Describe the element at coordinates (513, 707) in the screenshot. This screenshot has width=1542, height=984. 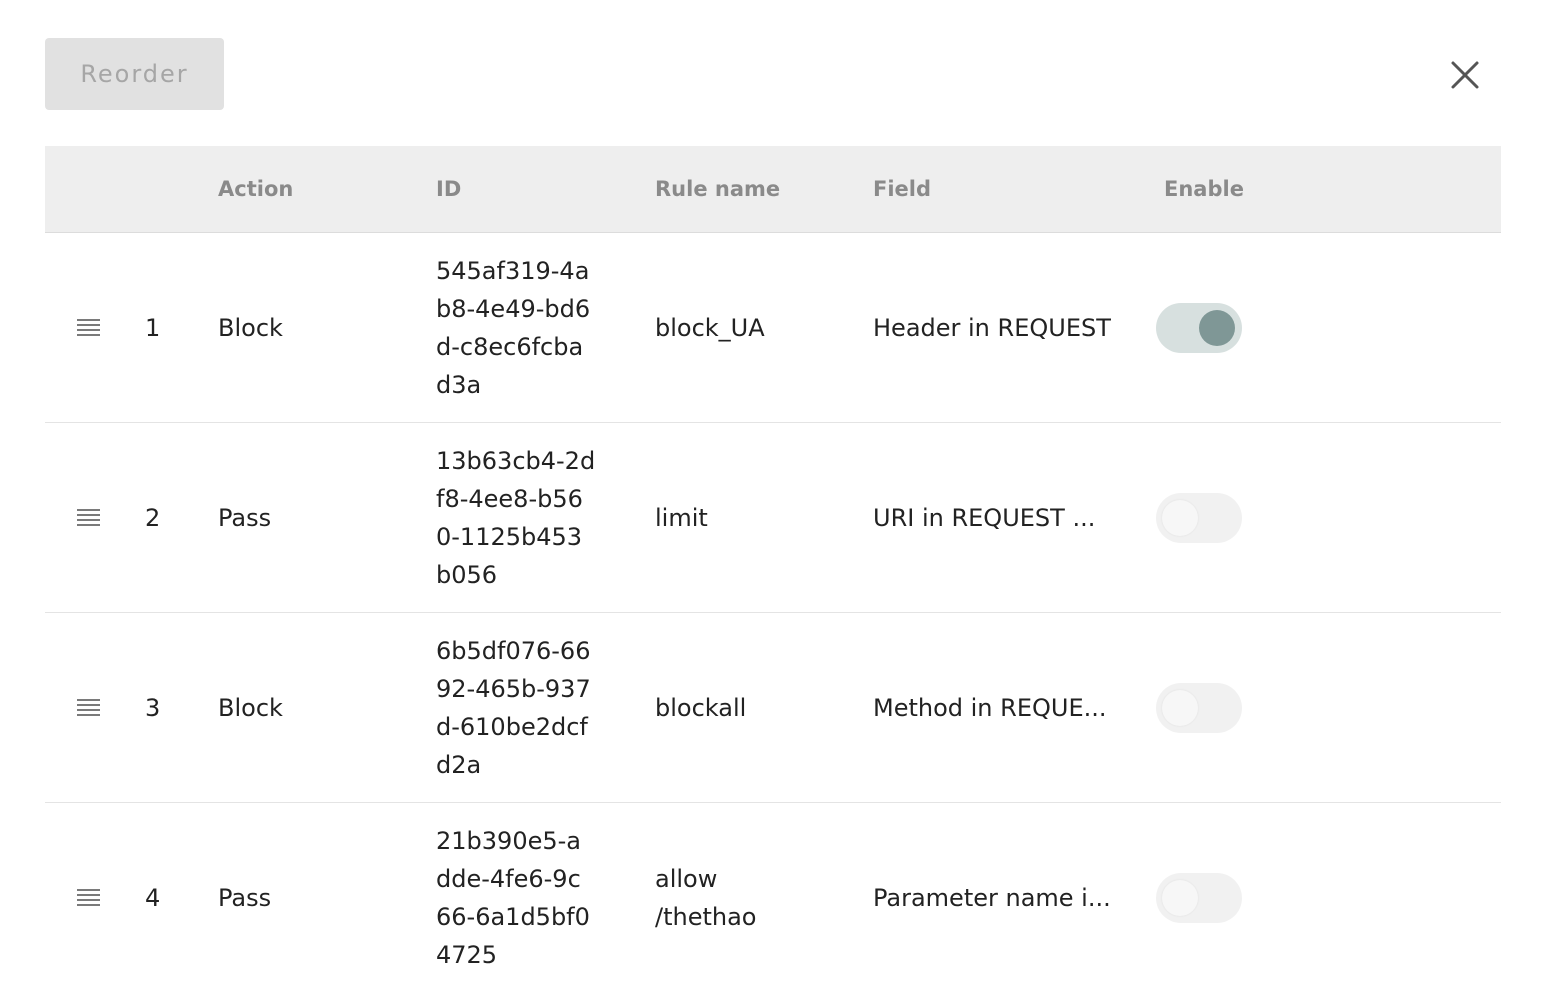
I see `rule-id: 6b5df076-6692-465b-937d-610be2dcfd2a` at that location.